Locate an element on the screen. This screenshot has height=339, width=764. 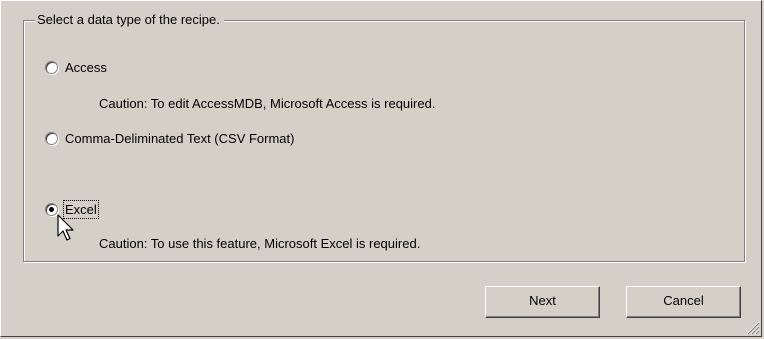
groupbox-legend: Select a data type of the recipe. is located at coordinates (129, 20).